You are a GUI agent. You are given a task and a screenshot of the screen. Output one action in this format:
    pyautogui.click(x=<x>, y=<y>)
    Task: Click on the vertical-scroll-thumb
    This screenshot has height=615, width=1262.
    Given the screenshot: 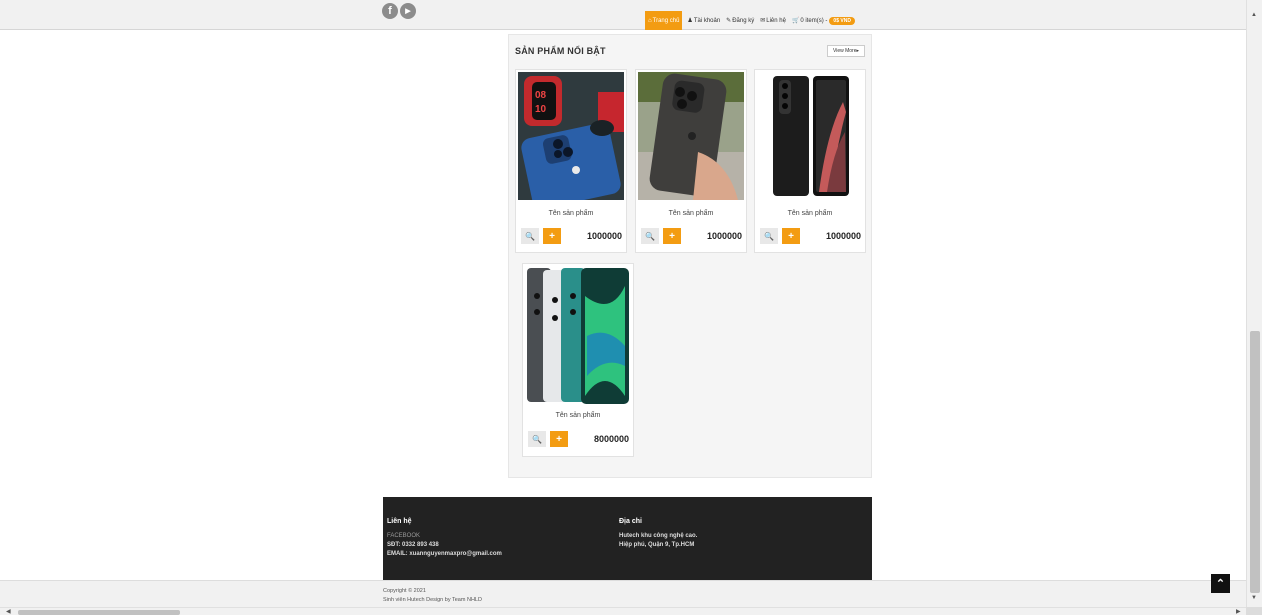 What is the action you would take?
    pyautogui.click(x=1255, y=462)
    